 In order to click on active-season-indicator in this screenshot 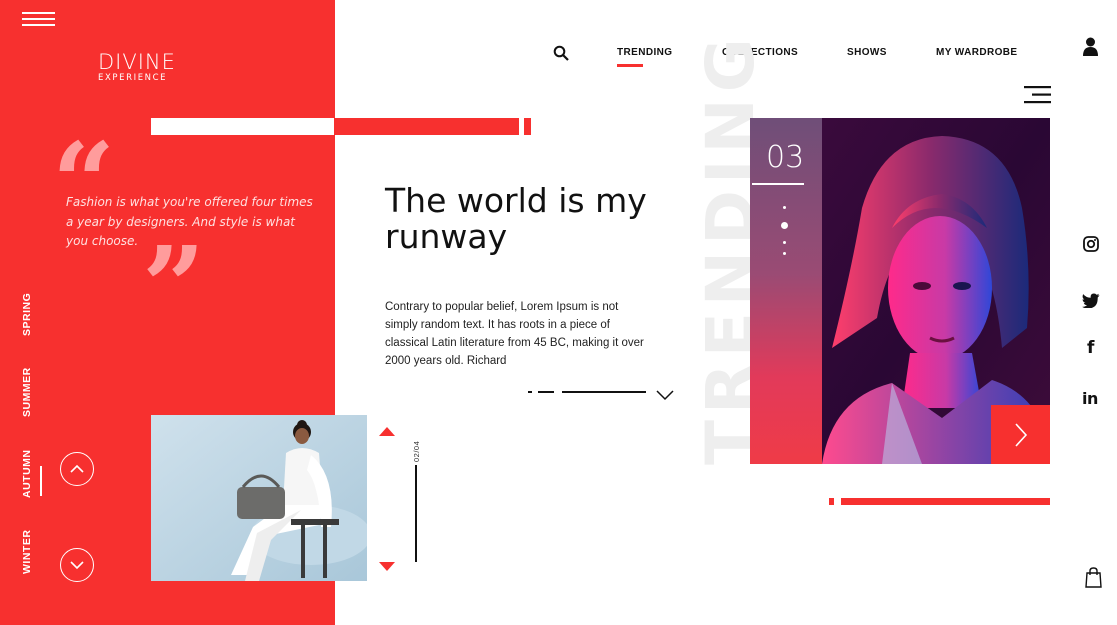, I will do `click(41, 481)`.